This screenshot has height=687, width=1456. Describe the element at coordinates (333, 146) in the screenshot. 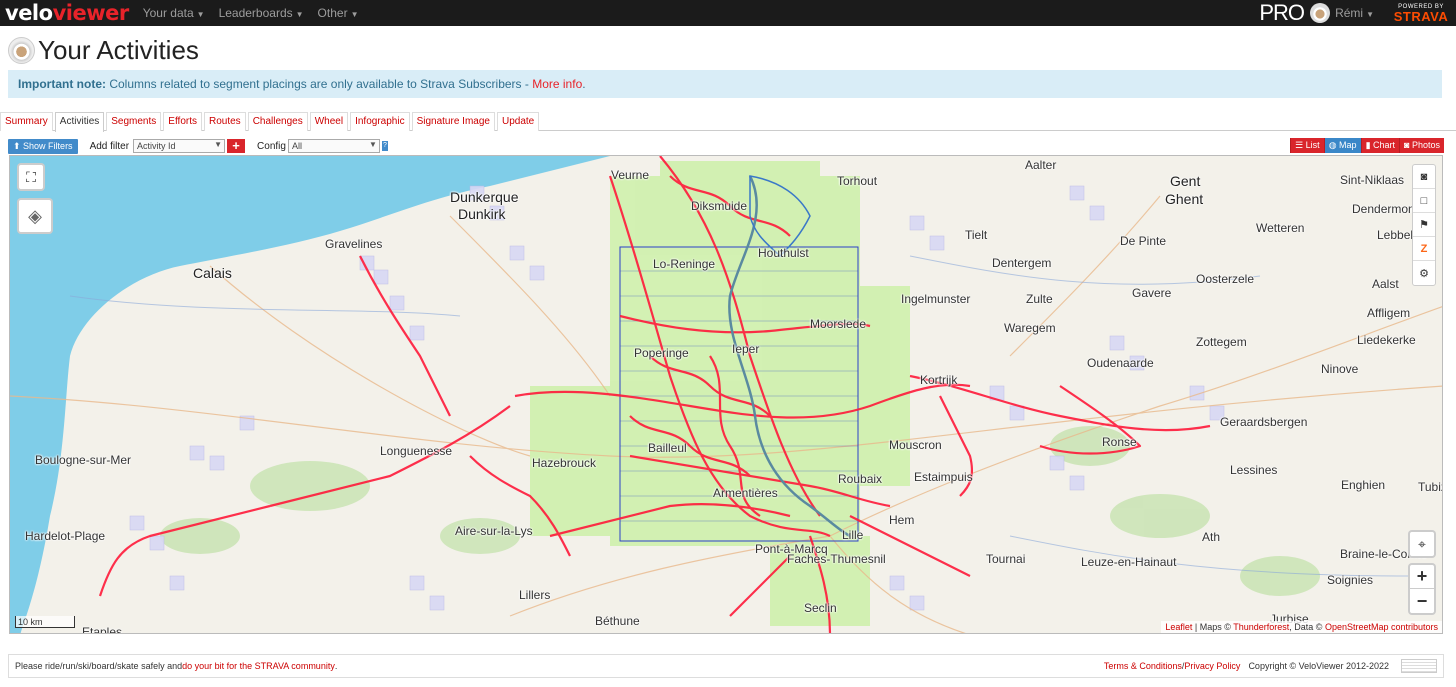

I see `config-select: All ▼` at that location.